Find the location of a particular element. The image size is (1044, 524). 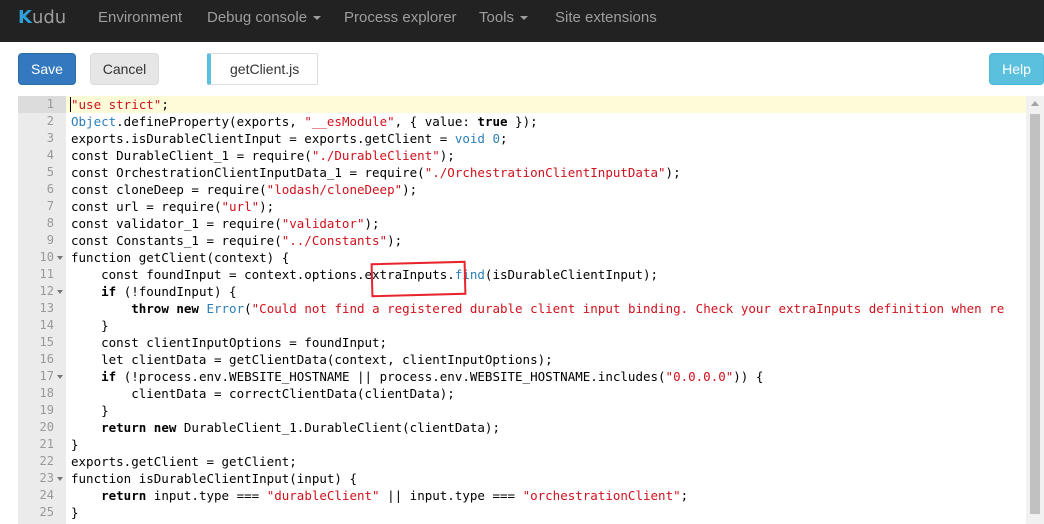

red-highlight-annotation is located at coordinates (418, 279).